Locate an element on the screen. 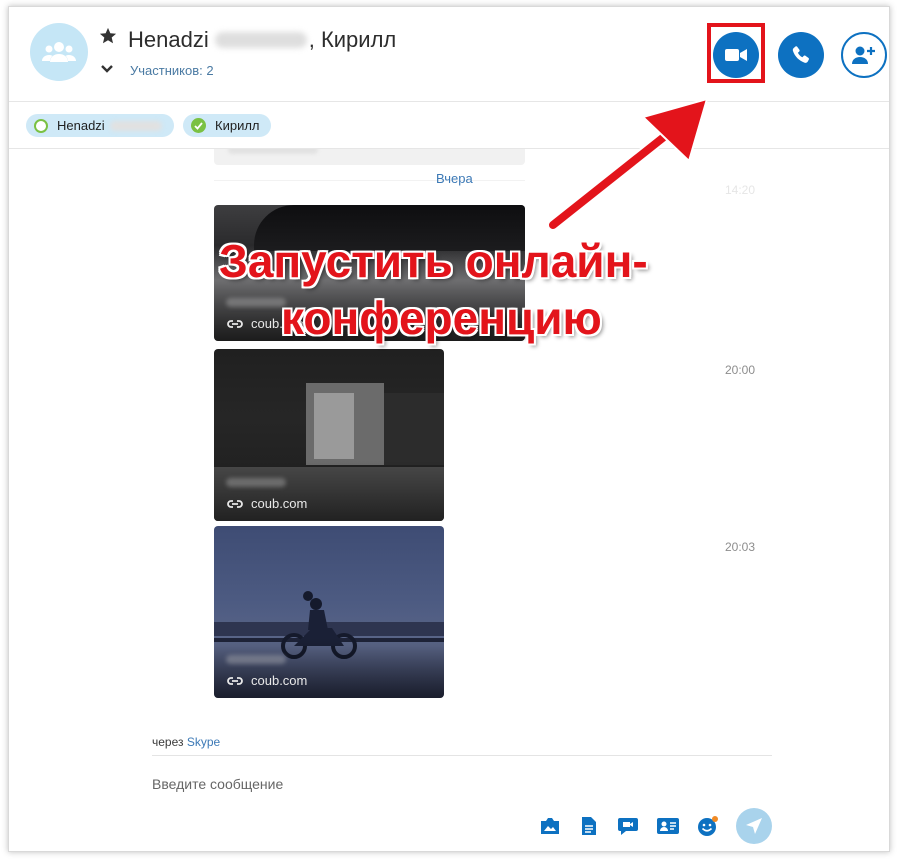 This screenshot has height=860, width=900. contact-share-button is located at coordinates (668, 826).